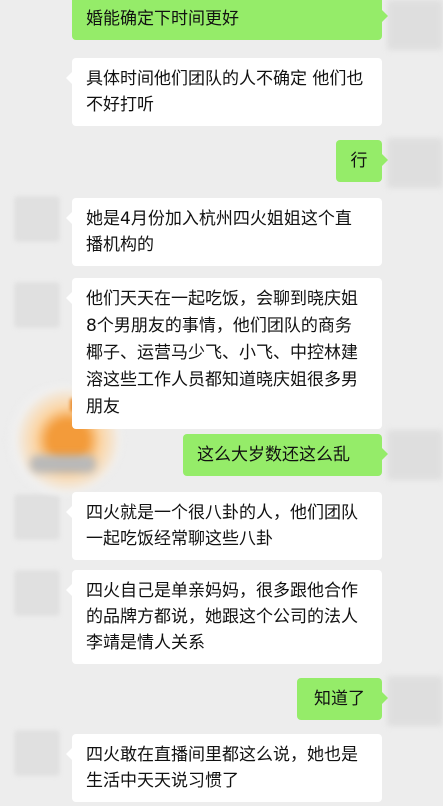 The image size is (443, 806). What do you see at coordinates (273, 455) in the screenshot?
I see `message-text: 这么大岁数还这么乱` at bounding box center [273, 455].